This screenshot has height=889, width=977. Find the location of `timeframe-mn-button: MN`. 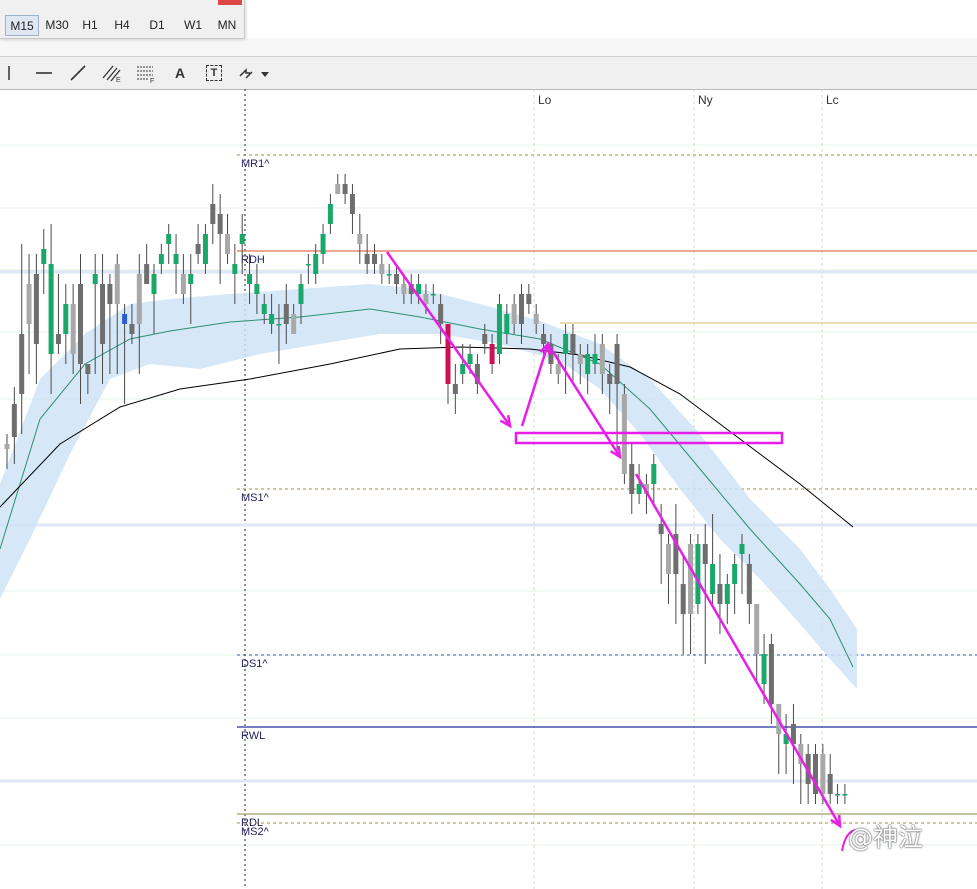

timeframe-mn-button: MN is located at coordinates (227, 25).